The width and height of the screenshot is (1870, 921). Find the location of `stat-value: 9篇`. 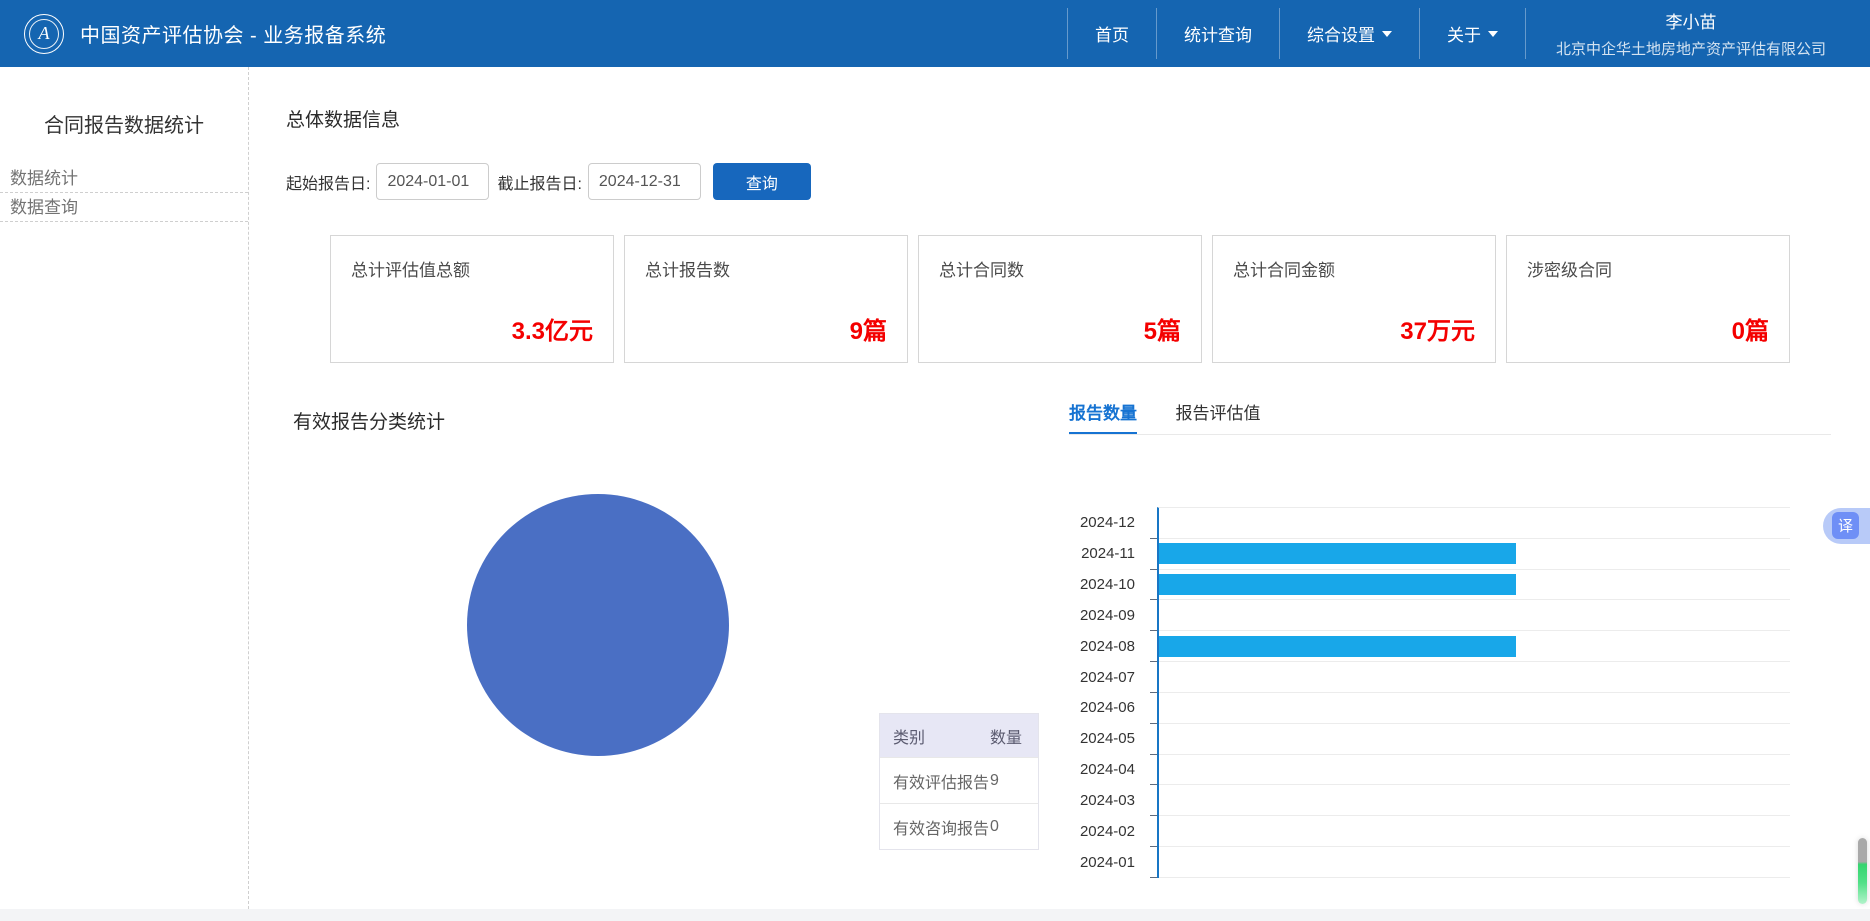

stat-value: 9篇 is located at coordinates (868, 331).